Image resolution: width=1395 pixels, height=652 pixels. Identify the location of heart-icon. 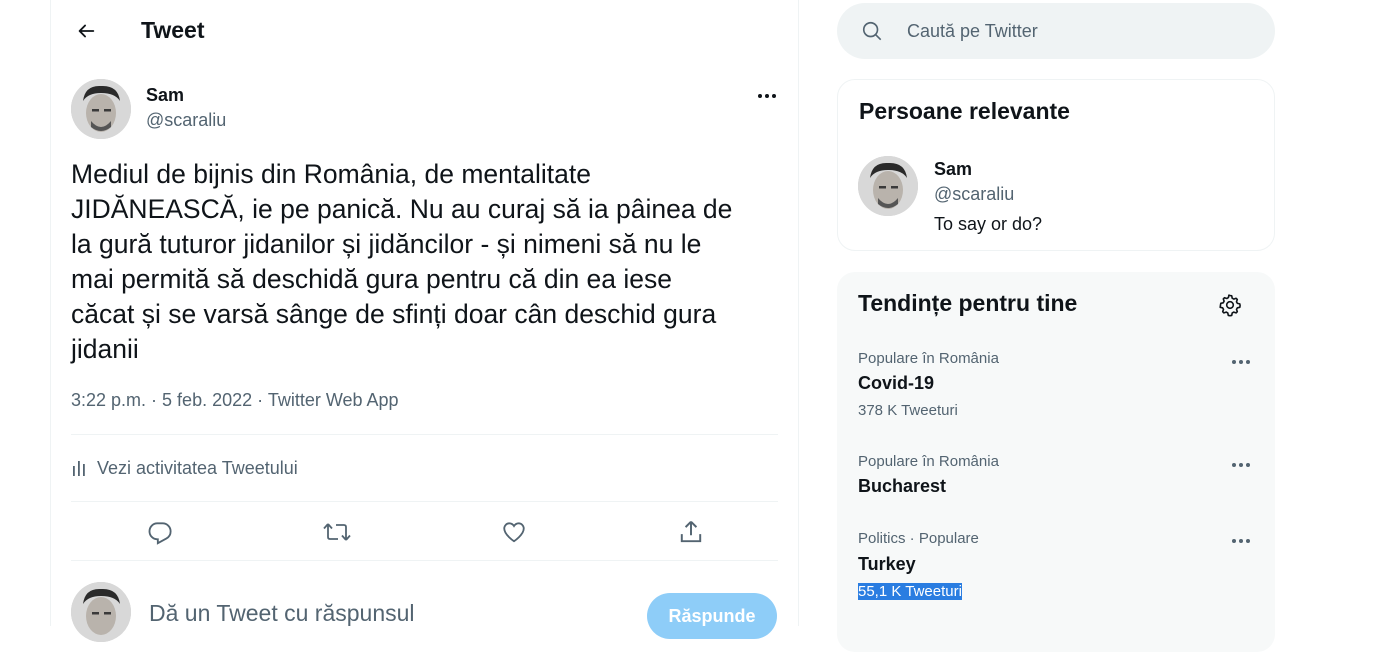
(514, 532).